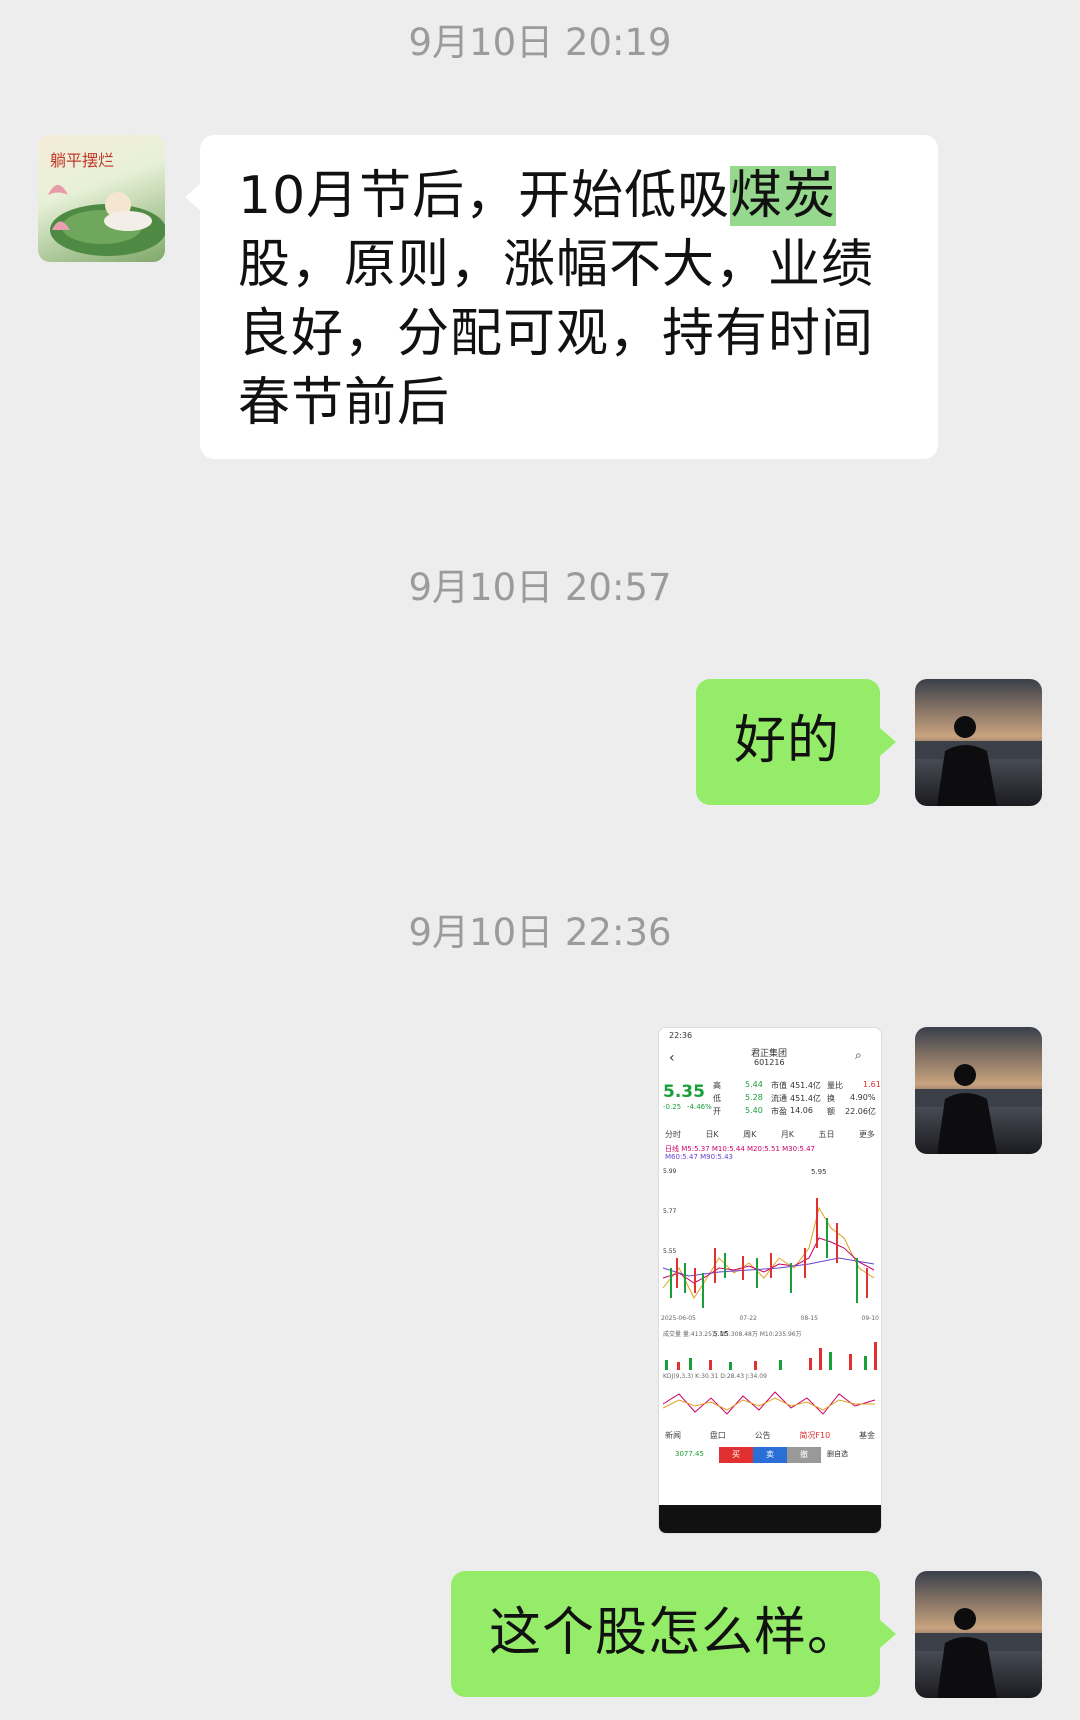  I want to click on remove-watchlist-button: 删自选, so click(837, 1454).